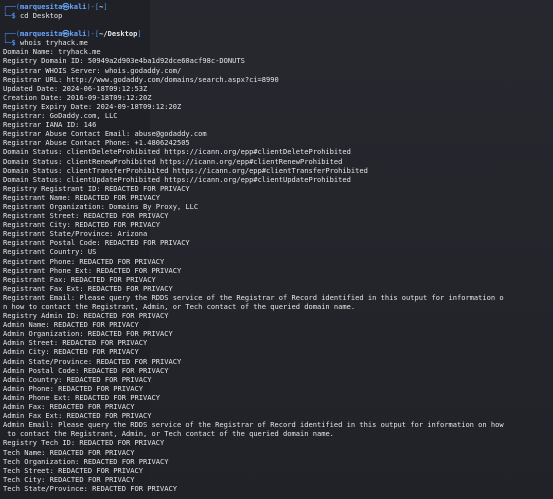 Image resolution: width=553 pixels, height=499 pixels. Describe the element at coordinates (86, 461) in the screenshot. I see `output-line: Tech Organization: REDACTED FOR PRIVACY` at that location.